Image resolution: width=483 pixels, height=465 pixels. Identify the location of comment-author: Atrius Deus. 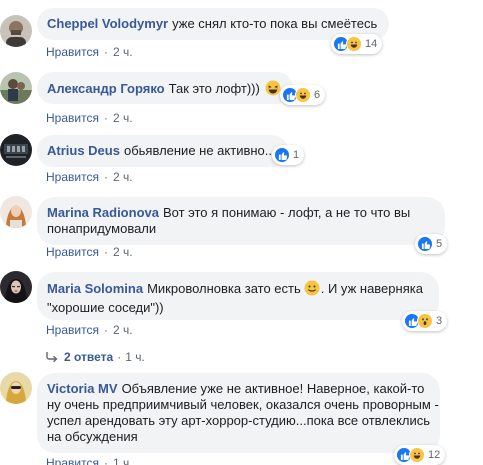
(83, 150).